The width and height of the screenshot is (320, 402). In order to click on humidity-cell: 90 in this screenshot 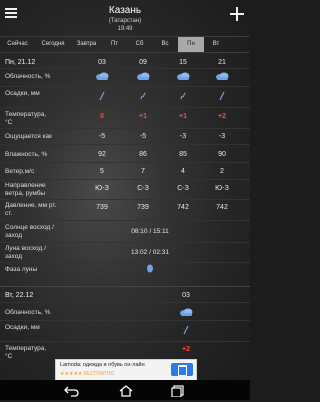, I will do `click(222, 154)`.